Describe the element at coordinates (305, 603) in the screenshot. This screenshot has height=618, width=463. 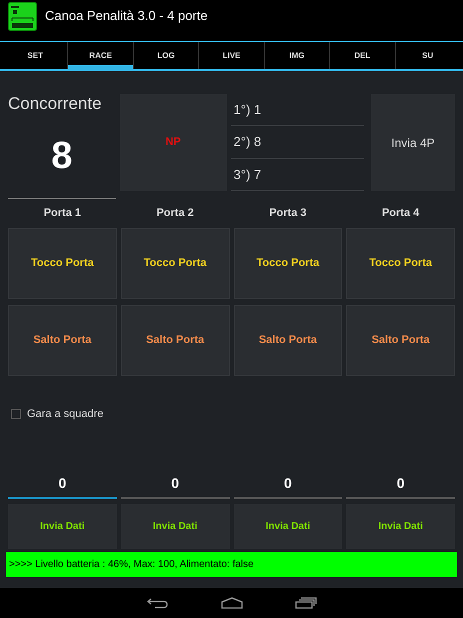
I see `recent-apps-icon` at that location.